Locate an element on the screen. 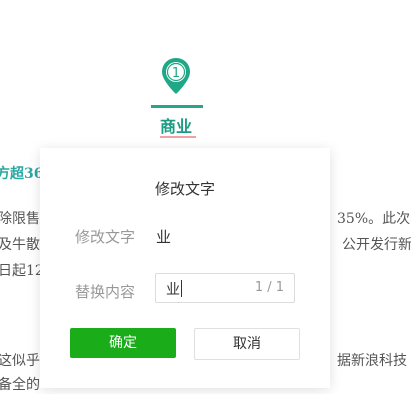  svg-text: 1 is located at coordinates (176, 73).